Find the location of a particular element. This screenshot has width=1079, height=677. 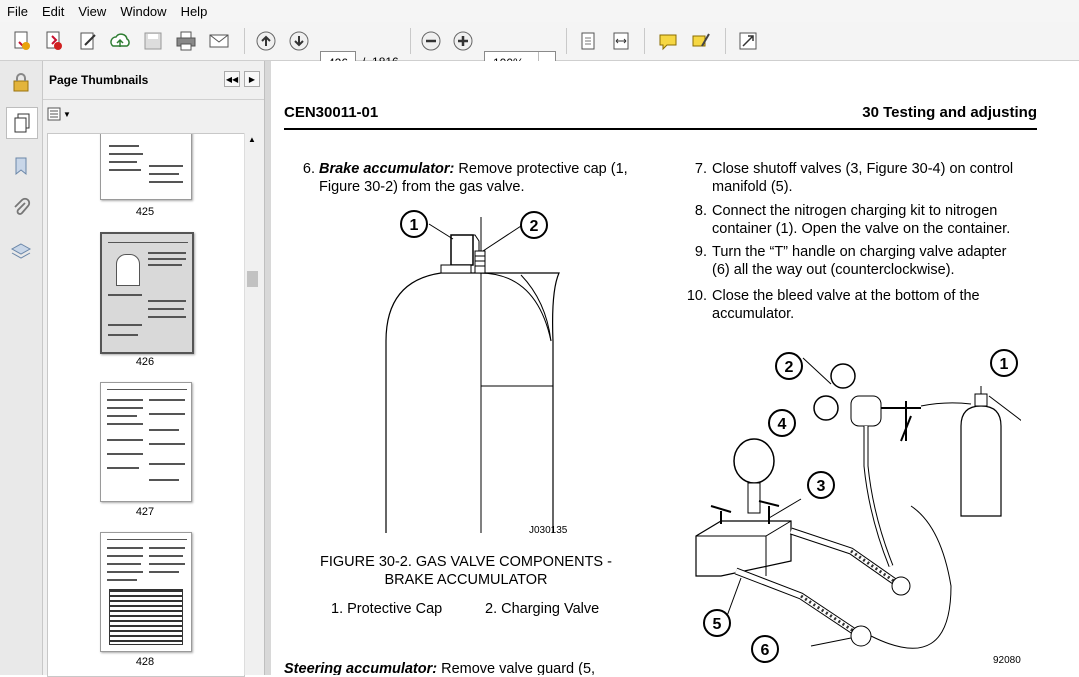

scrollbar-thumb is located at coordinates (252, 279).